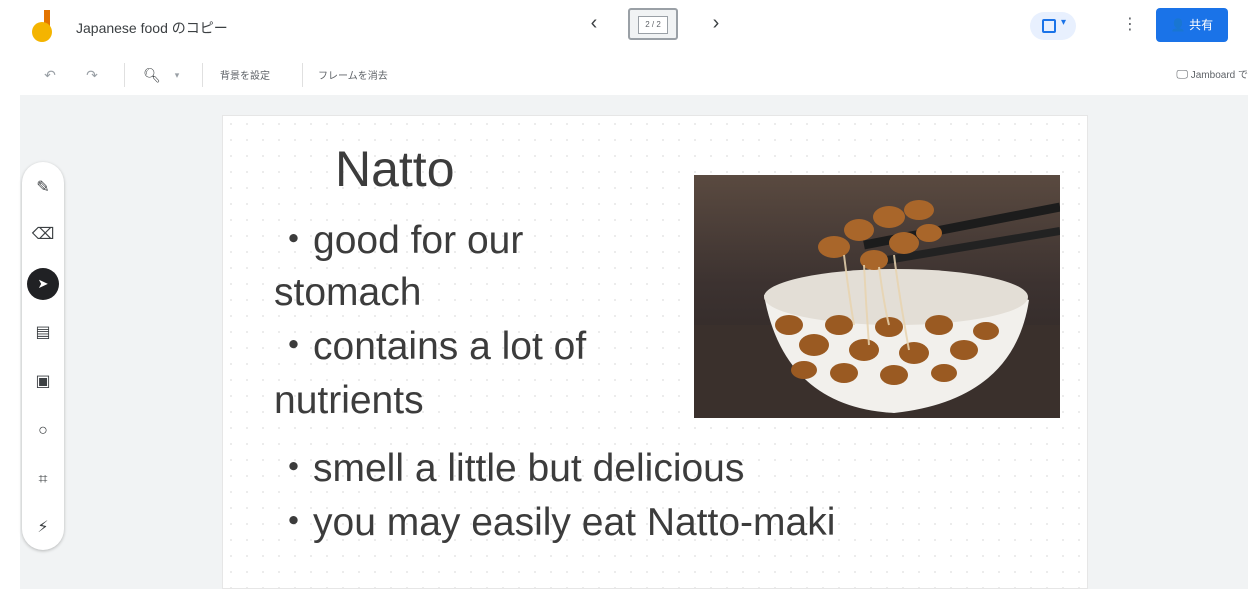 The image size is (1248, 589). I want to click on chevron-down-icon: ▾, so click(1064, 22).